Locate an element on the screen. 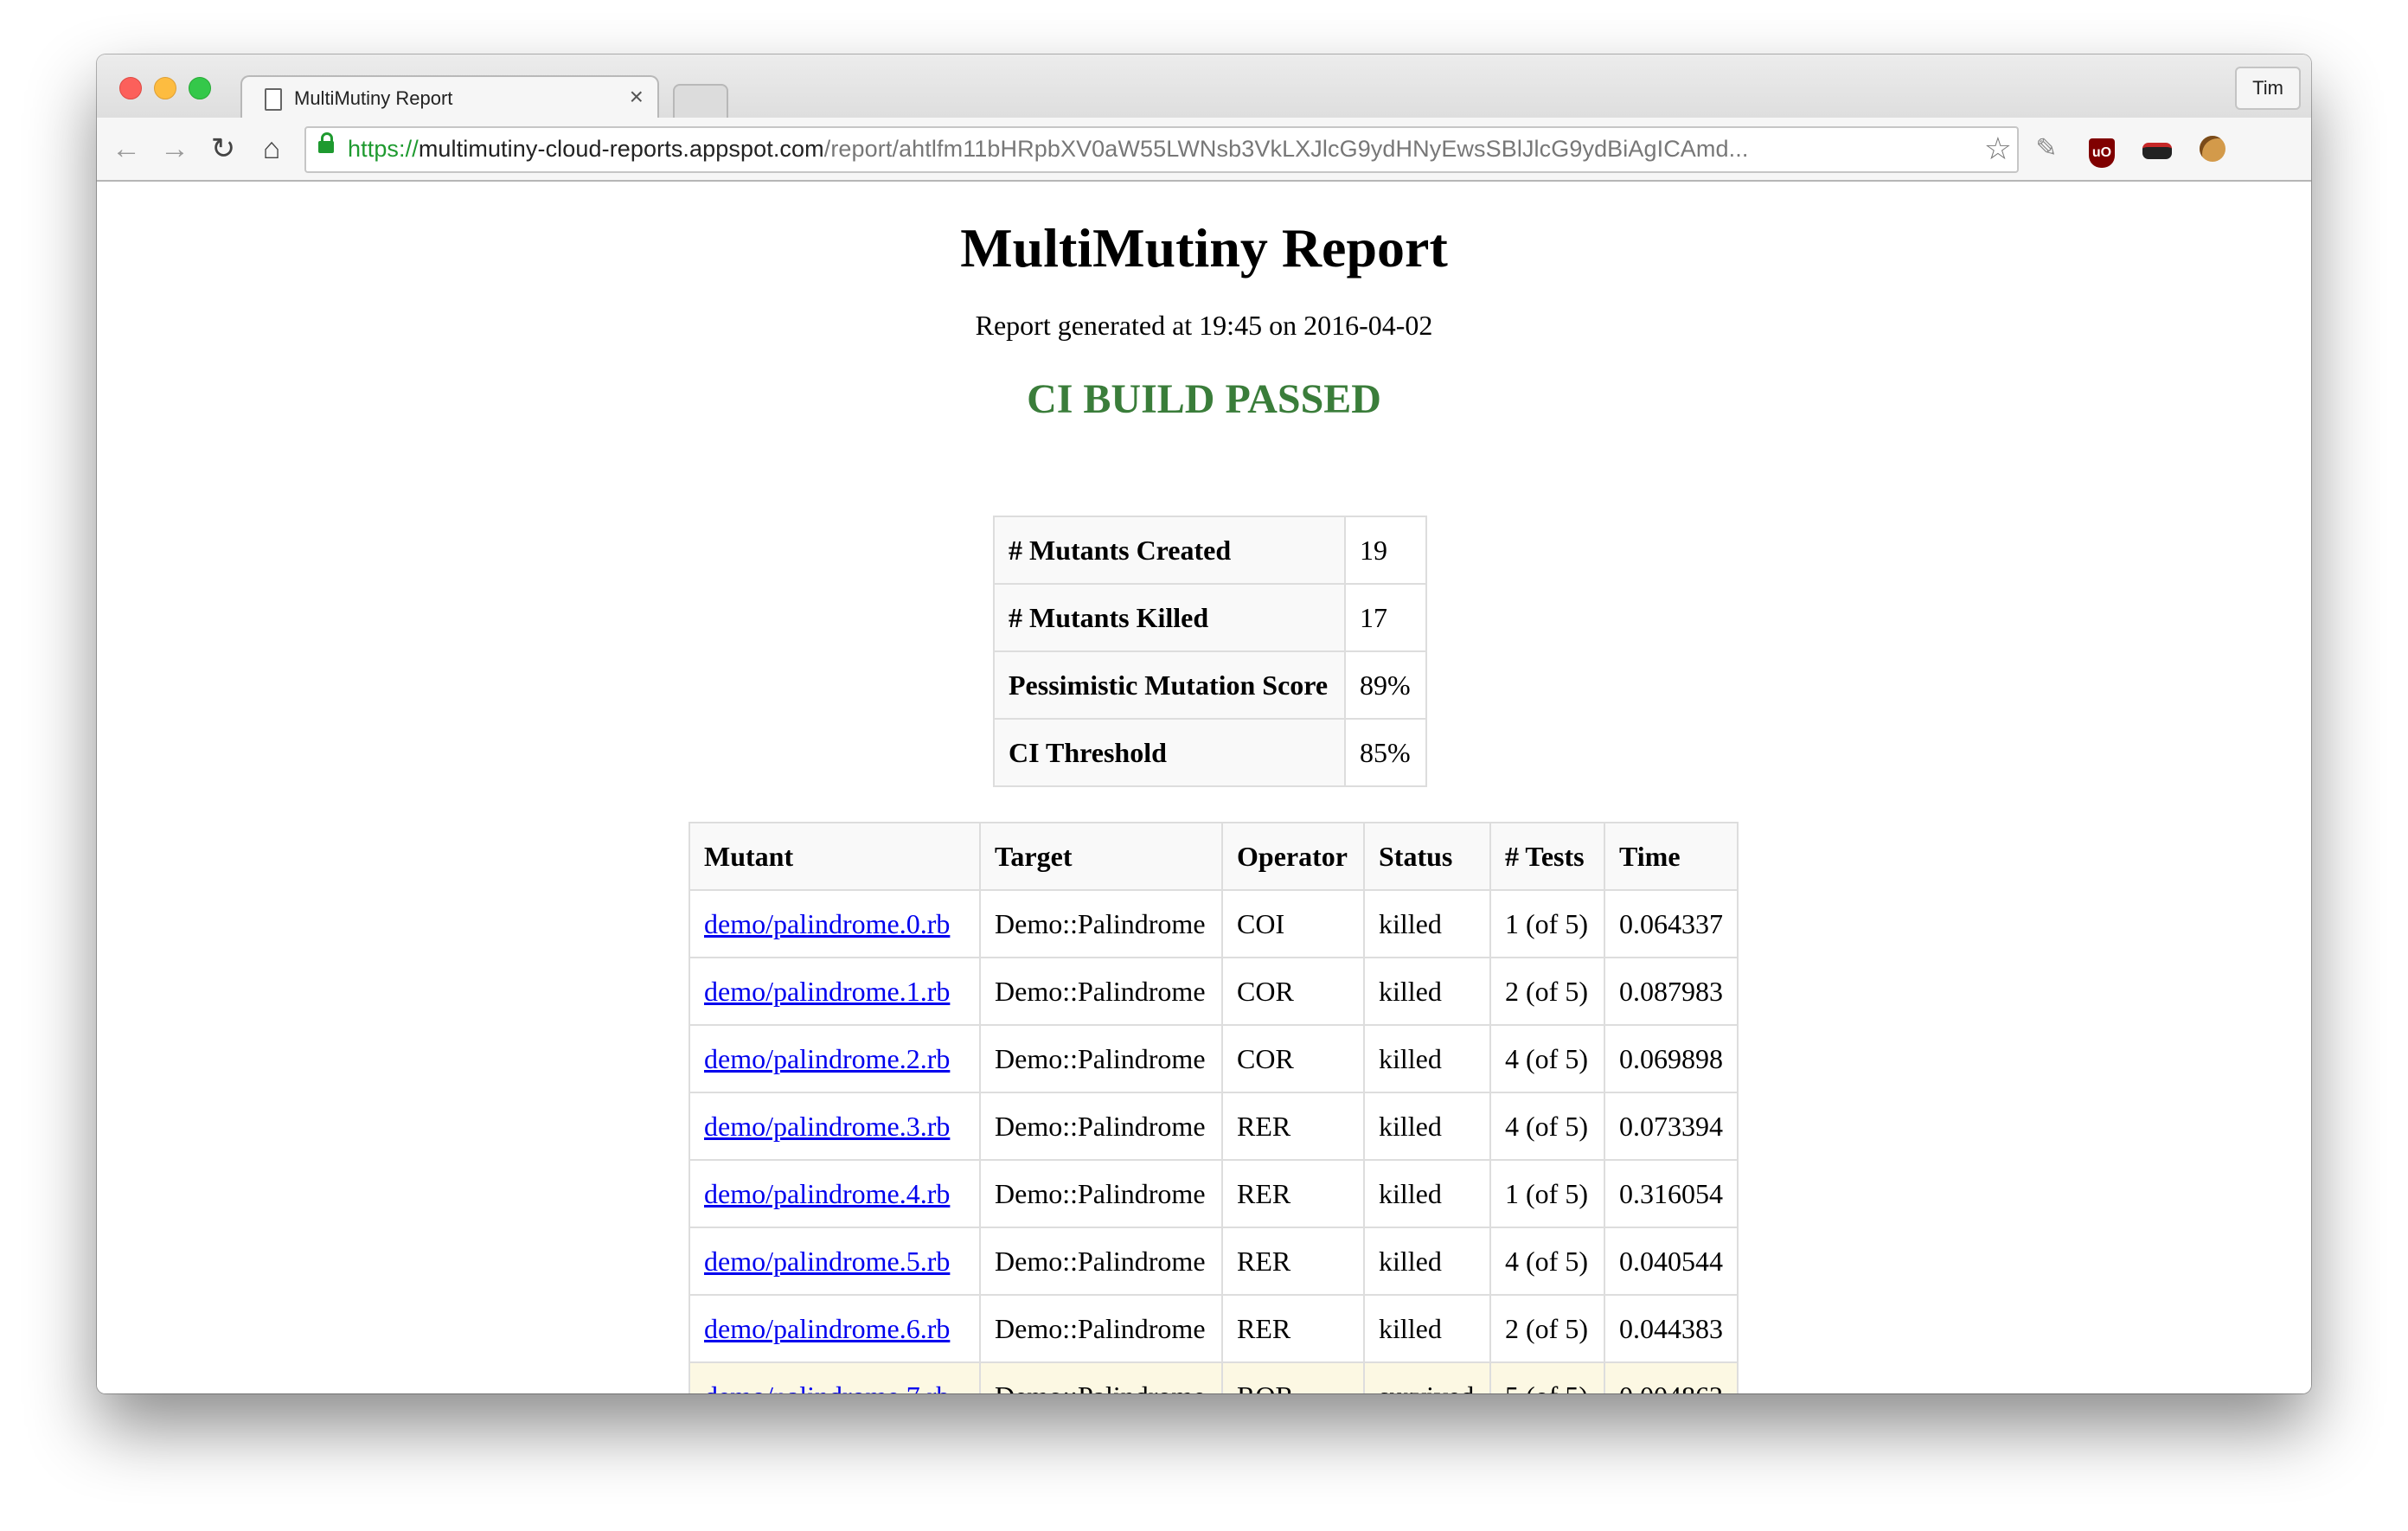 The width and height of the screenshot is (2408, 1531). tab-multimutiny-report: MultiMutiny Report × is located at coordinates (449, 97).